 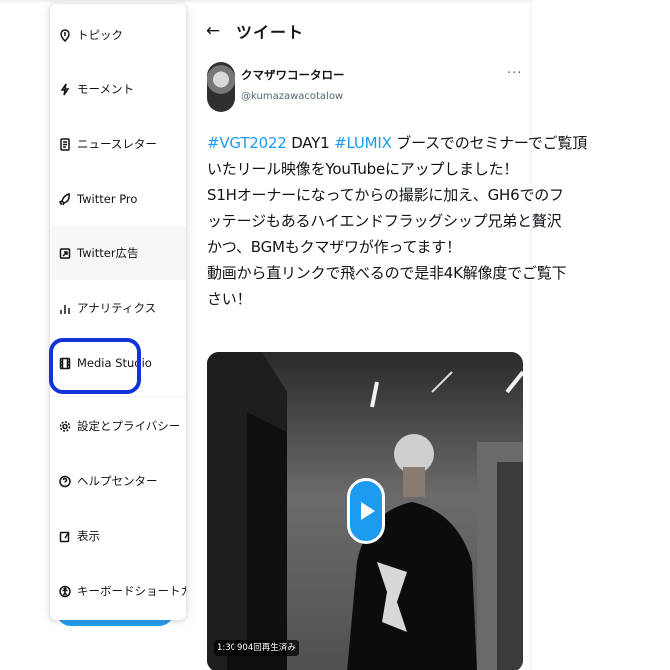 I want to click on menu-item-label: モーメント, so click(x=106, y=89).